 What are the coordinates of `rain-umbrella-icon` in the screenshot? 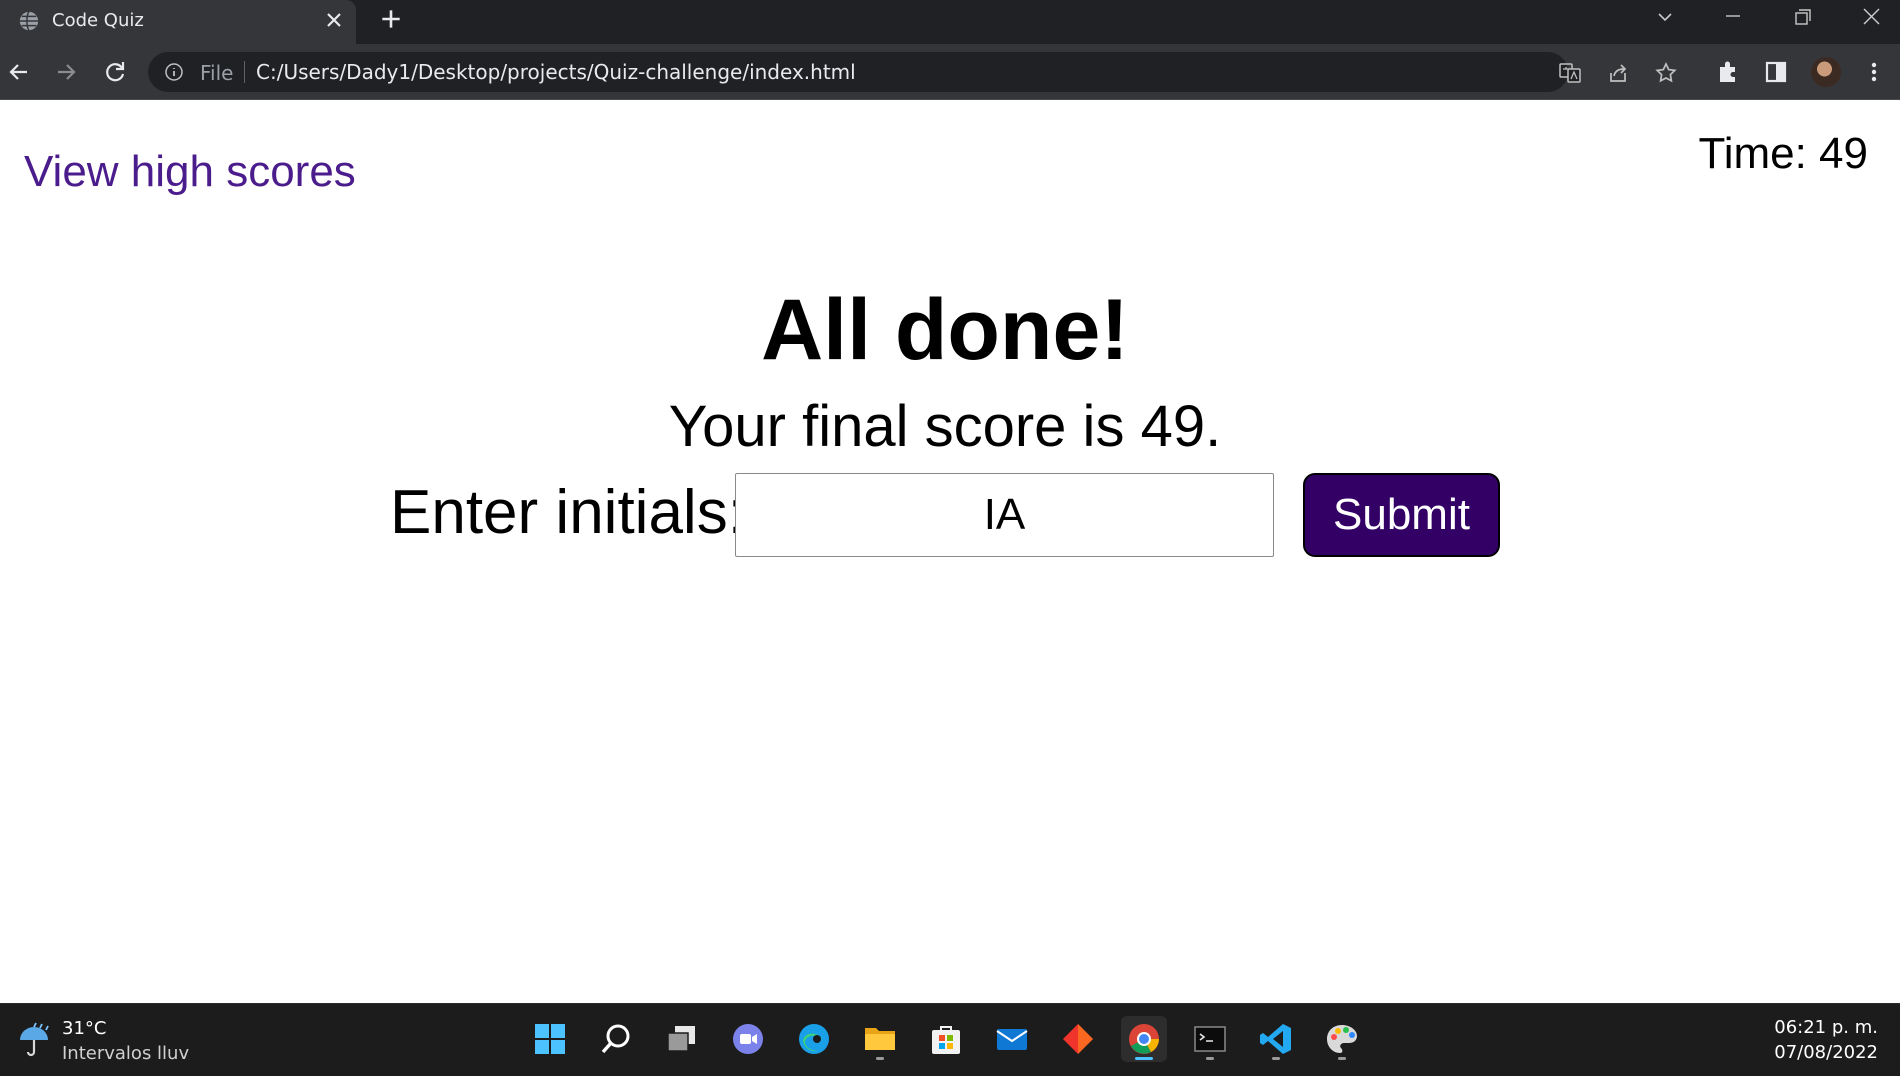 It's located at (34, 1040).